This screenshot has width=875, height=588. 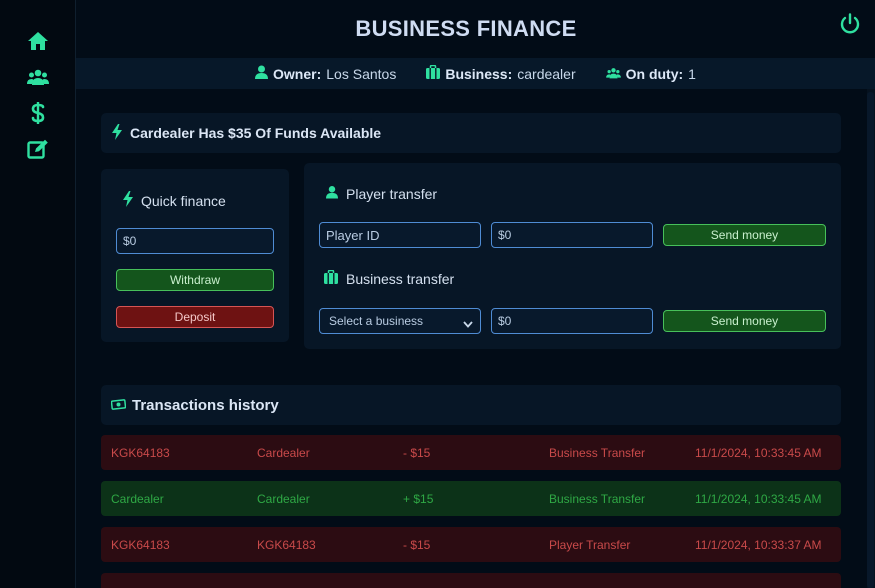 I want to click on player-id-input: Player ID, so click(x=400, y=235).